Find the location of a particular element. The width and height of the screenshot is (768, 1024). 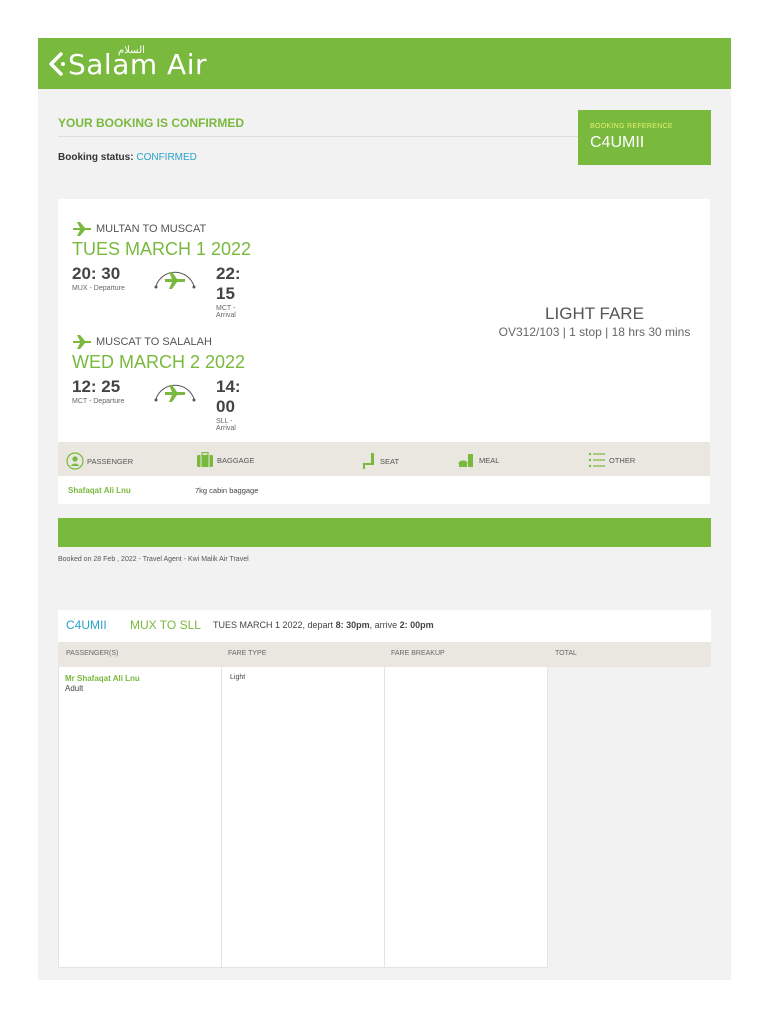

tab-label: BAGGAGE is located at coordinates (236, 460).